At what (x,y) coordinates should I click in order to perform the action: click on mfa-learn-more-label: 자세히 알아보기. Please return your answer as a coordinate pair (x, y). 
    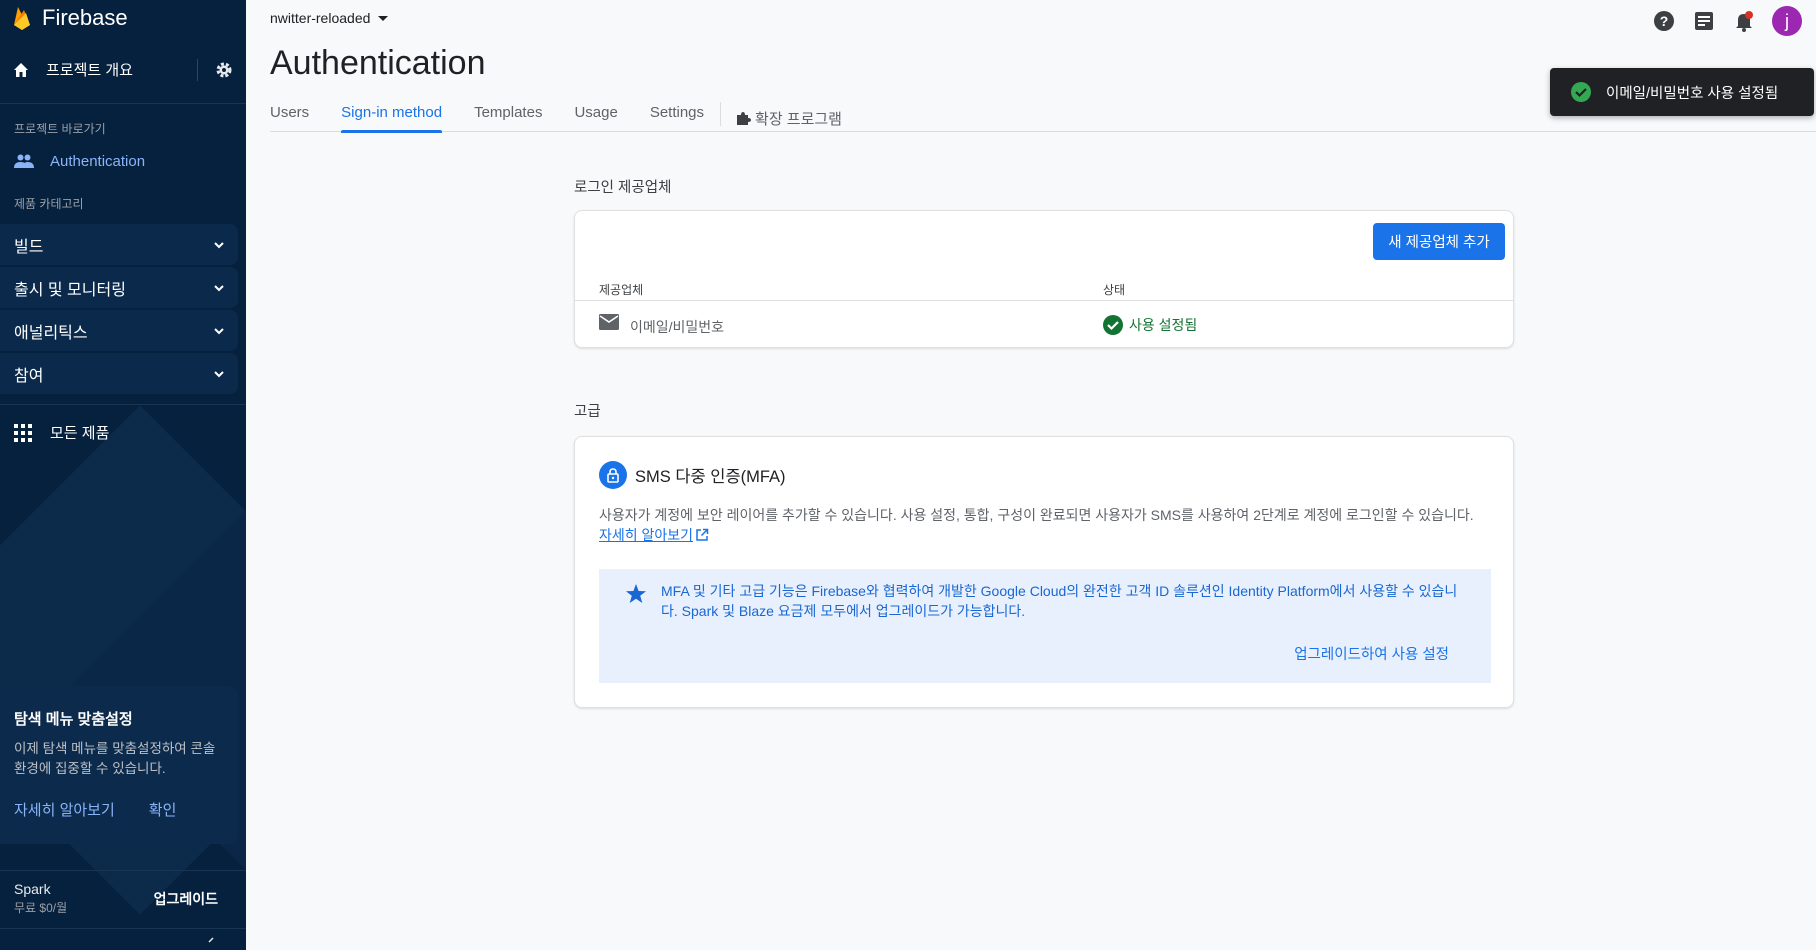
    Looking at the image, I should click on (646, 535).